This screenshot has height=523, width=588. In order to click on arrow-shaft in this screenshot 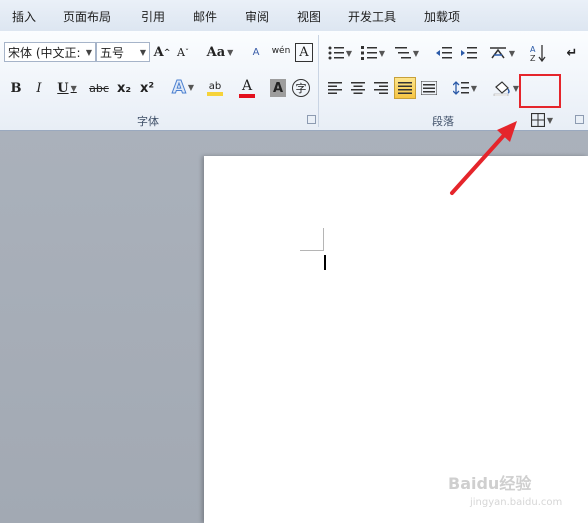, I will do `click(479, 163)`.